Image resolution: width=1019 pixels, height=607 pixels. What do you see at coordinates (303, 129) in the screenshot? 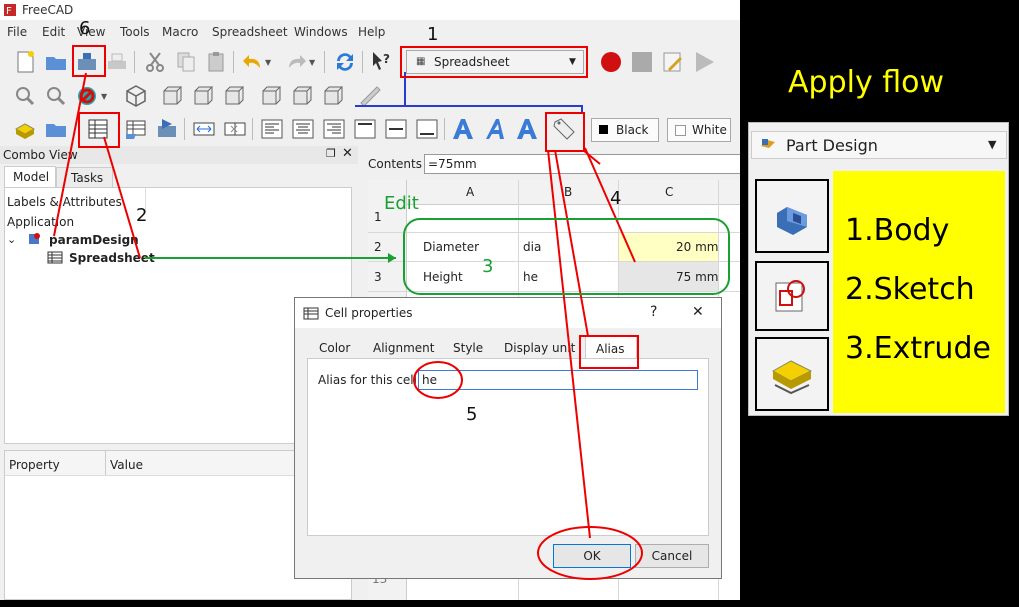
I see `align-center-icon` at bounding box center [303, 129].